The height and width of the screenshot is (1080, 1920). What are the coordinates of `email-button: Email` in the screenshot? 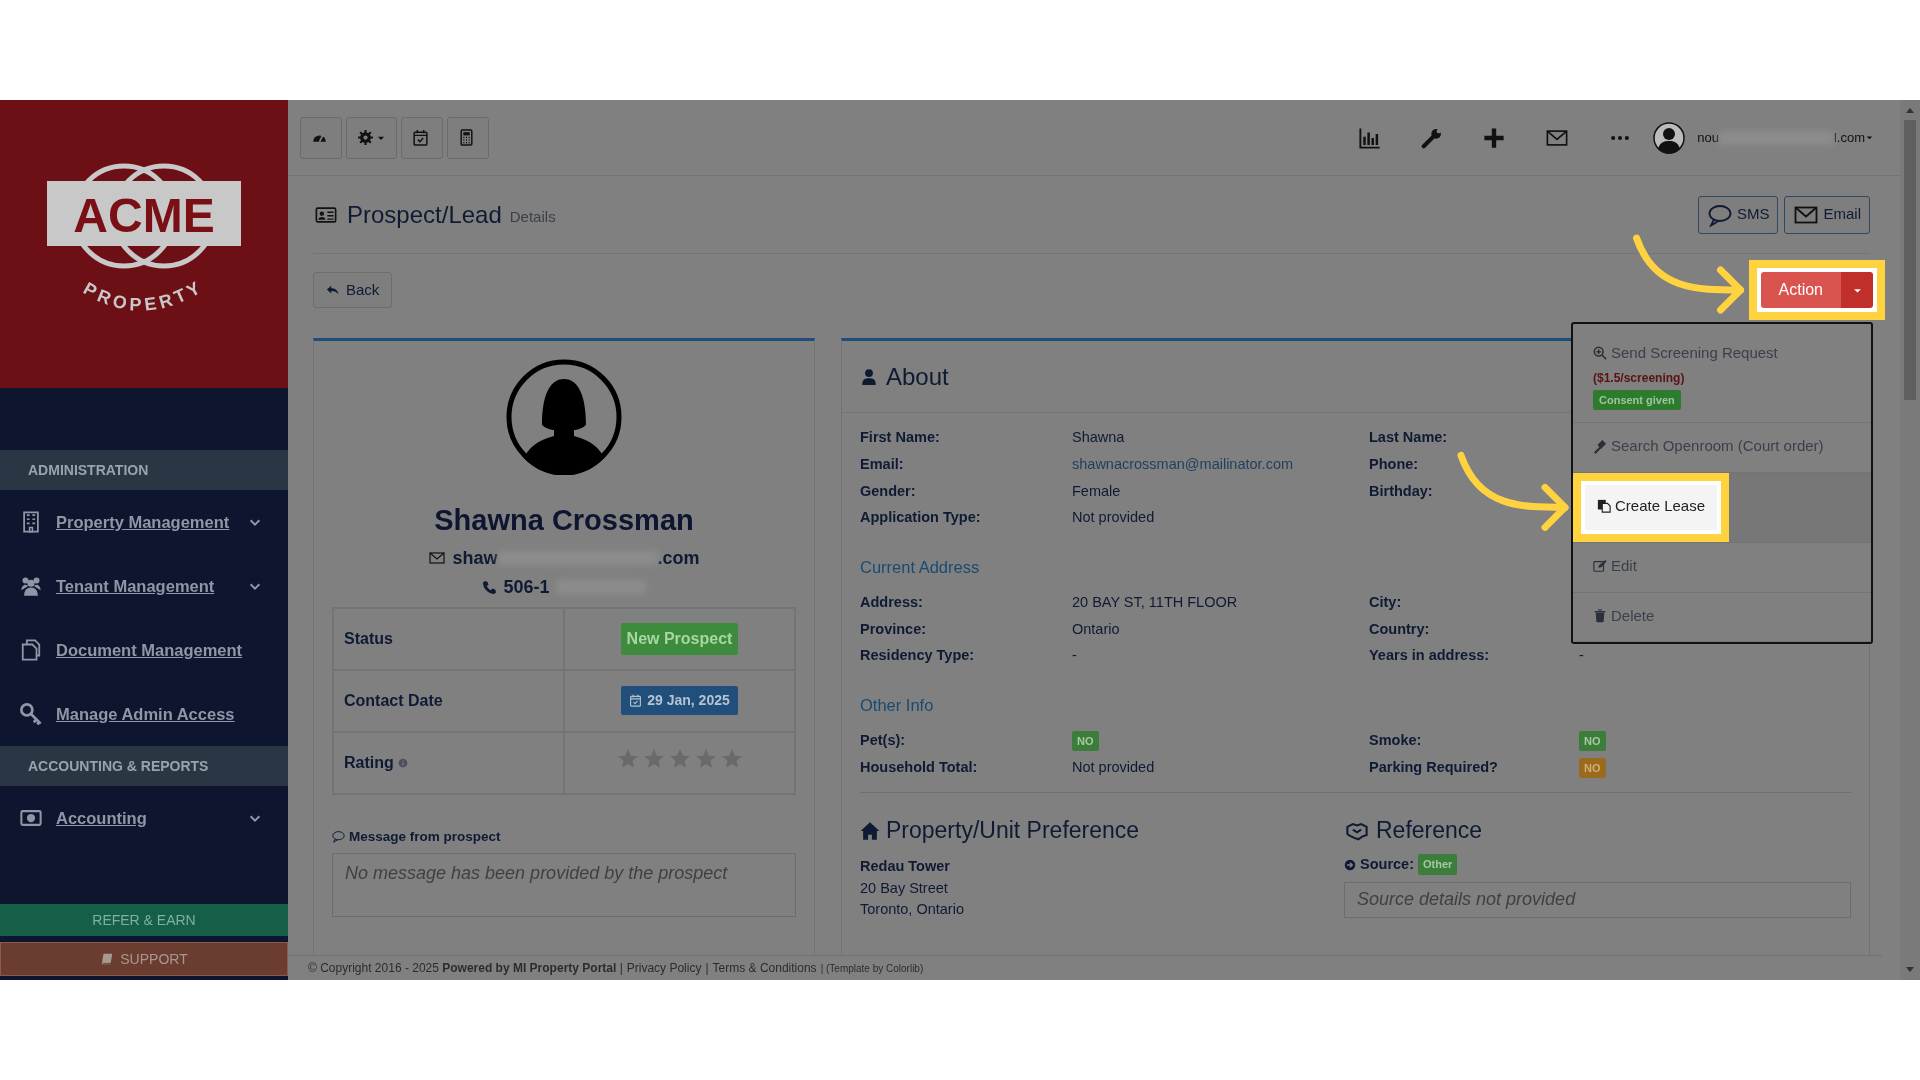 It's located at (1827, 214).